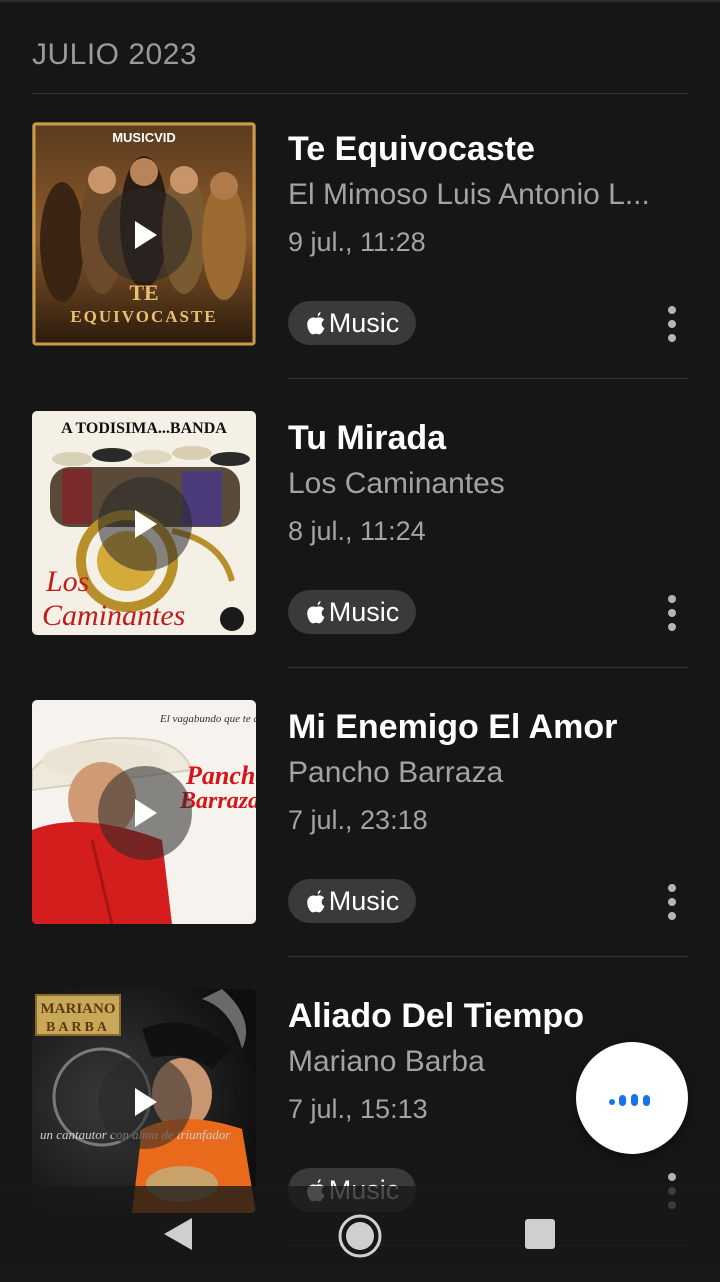  Describe the element at coordinates (115, 54) in the screenshot. I see `month-section-header: JULIO 2023` at that location.